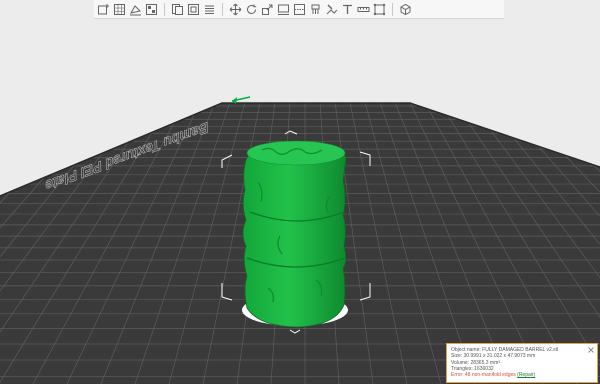 Image resolution: width=600 pixels, height=384 pixels. I want to click on triangles-value: 1636032, so click(484, 368).